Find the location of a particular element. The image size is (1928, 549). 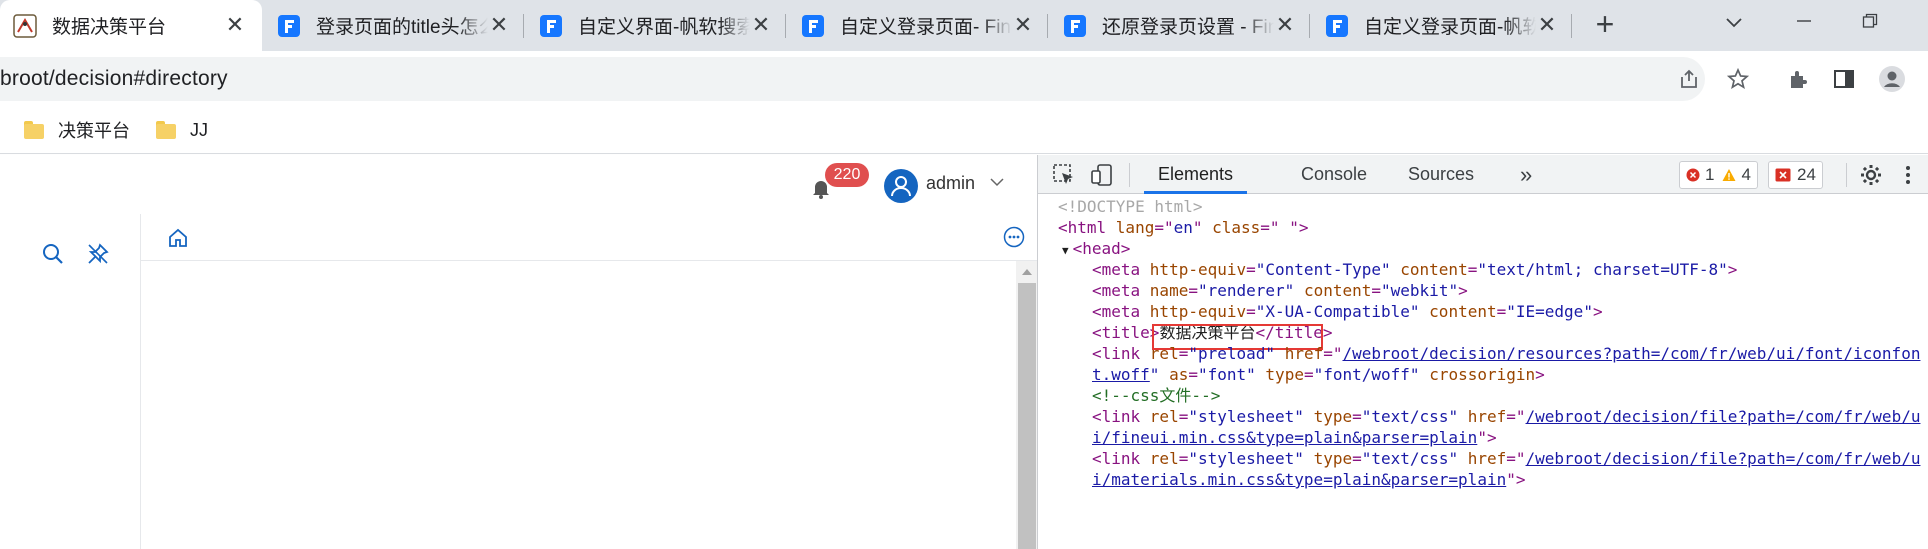

username-label: admin is located at coordinates (950, 183).